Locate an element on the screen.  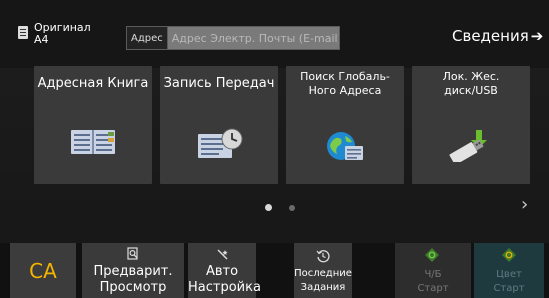
color-start-button: Цвет Старт is located at coordinates (509, 270).